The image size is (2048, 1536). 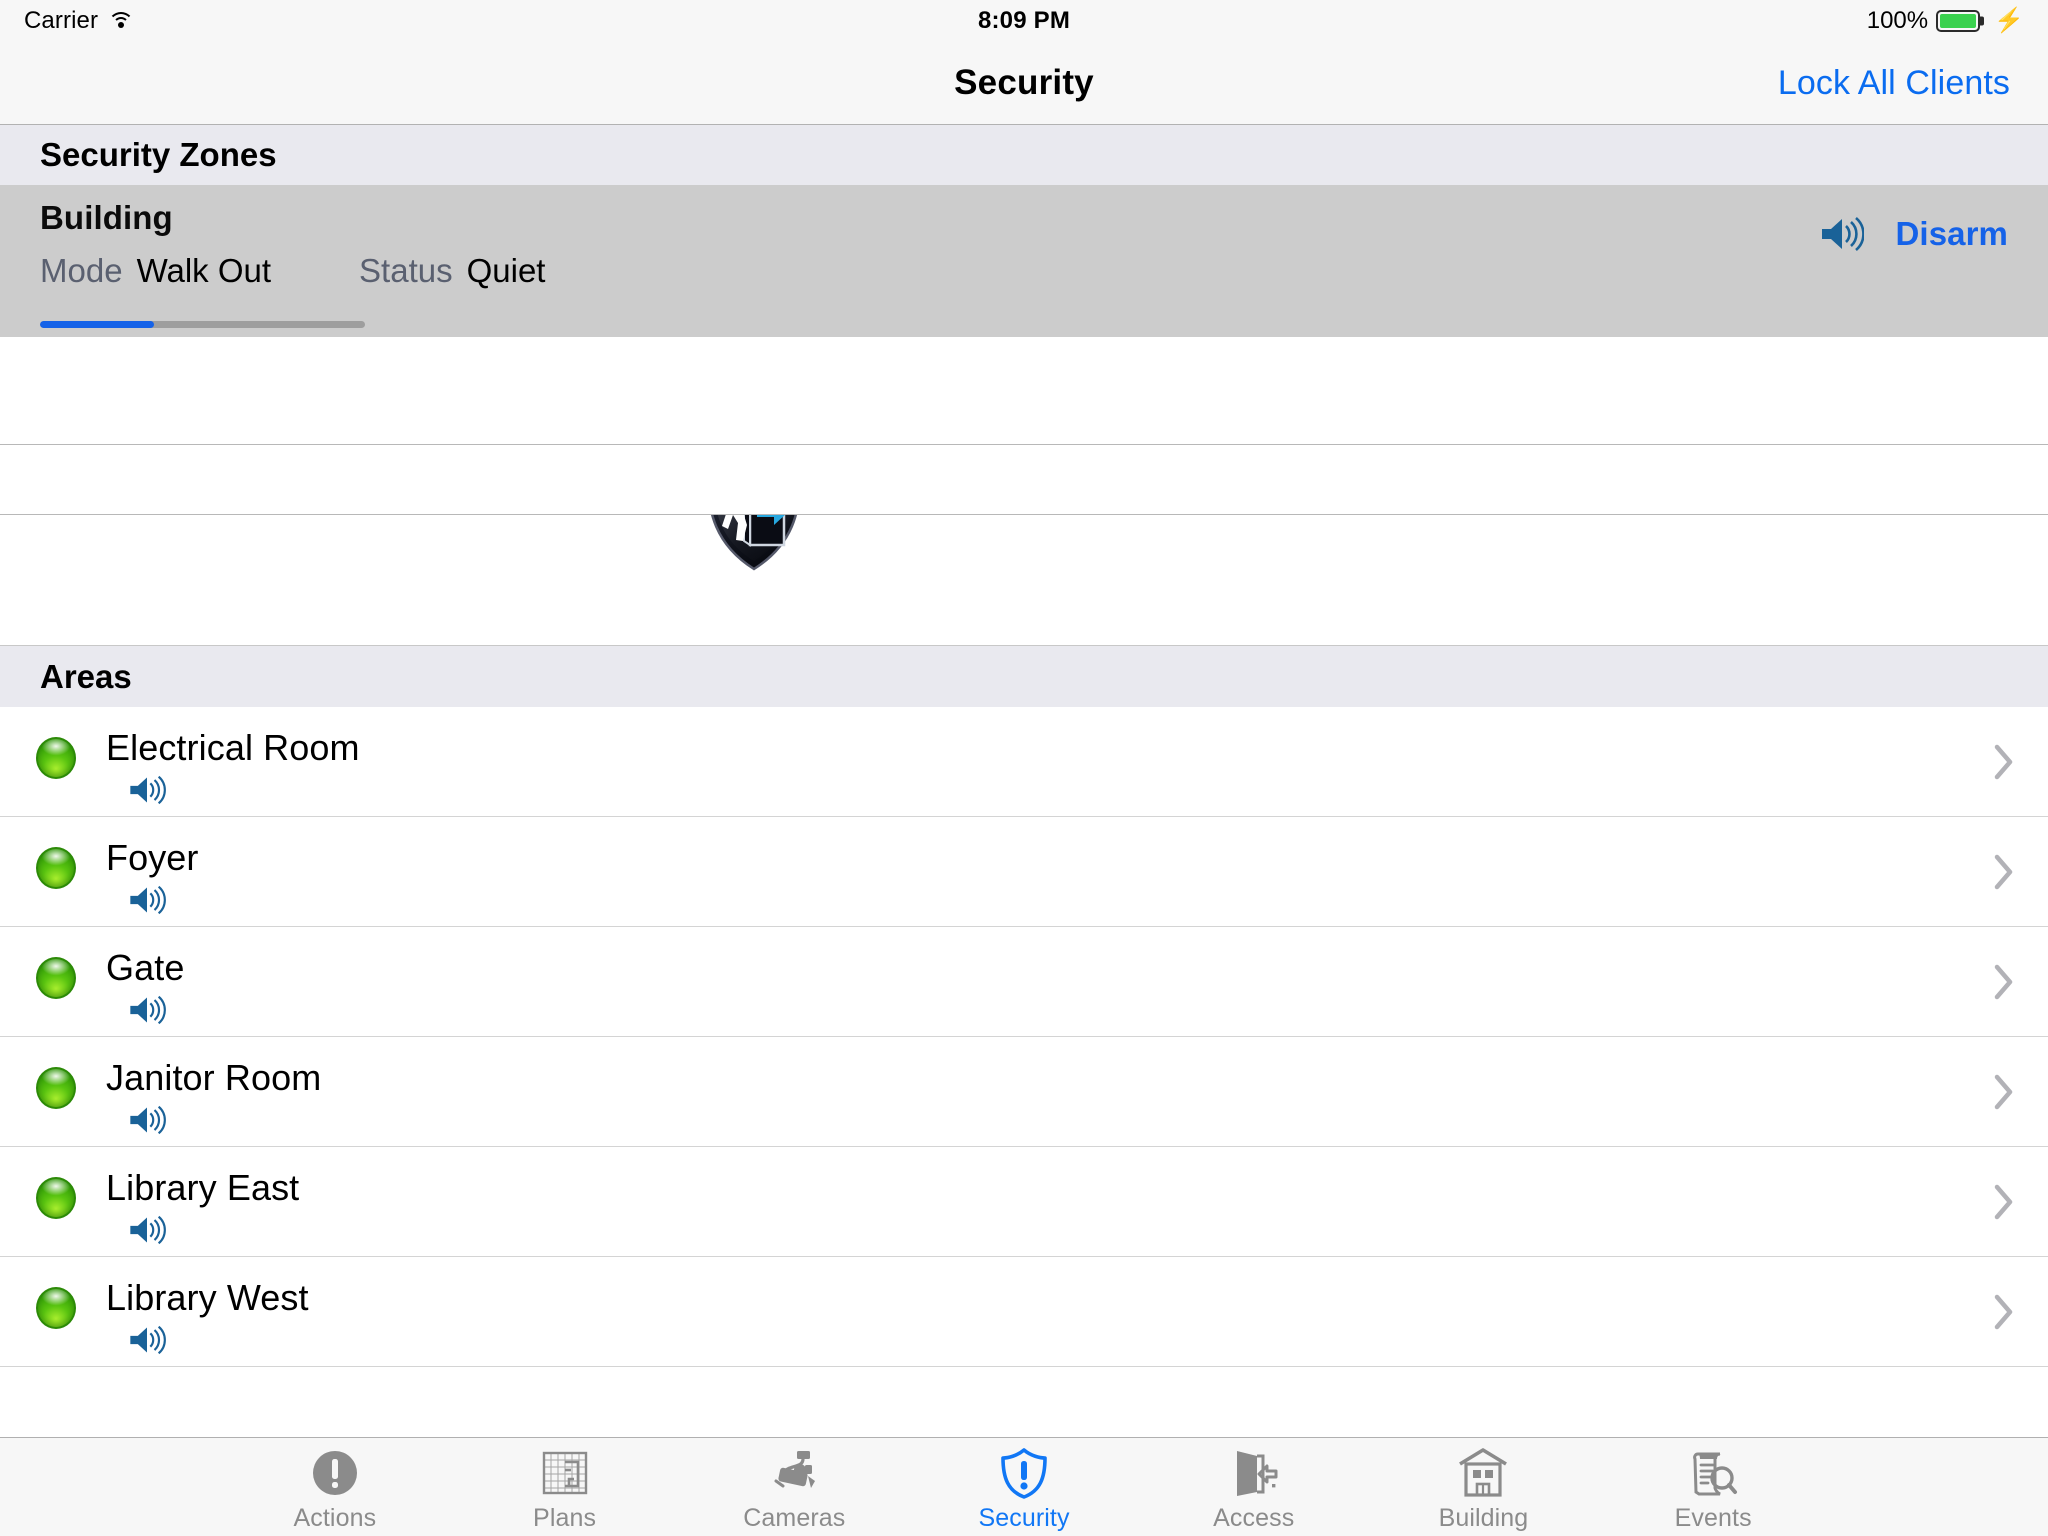 I want to click on area-row-body: Gate, so click(x=145, y=987).